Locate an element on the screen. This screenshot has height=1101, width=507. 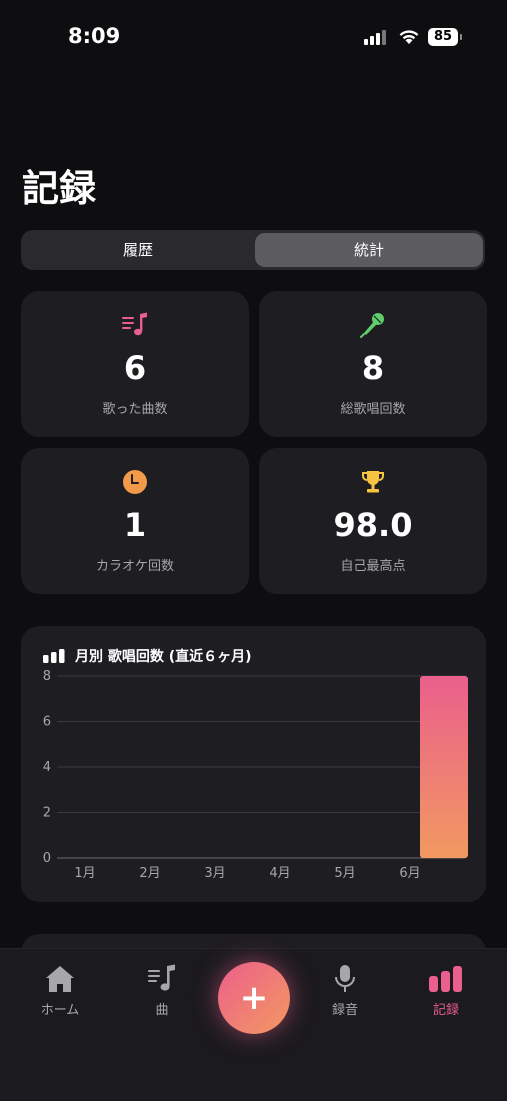
x-tick-label: 4月 is located at coordinates (279, 873).